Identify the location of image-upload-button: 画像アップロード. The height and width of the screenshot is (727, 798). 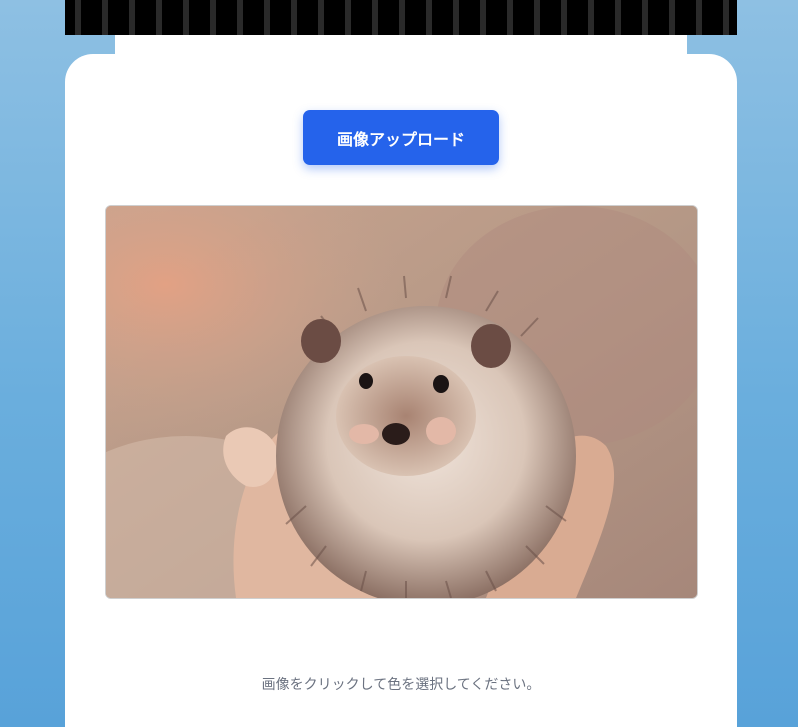
(401, 137).